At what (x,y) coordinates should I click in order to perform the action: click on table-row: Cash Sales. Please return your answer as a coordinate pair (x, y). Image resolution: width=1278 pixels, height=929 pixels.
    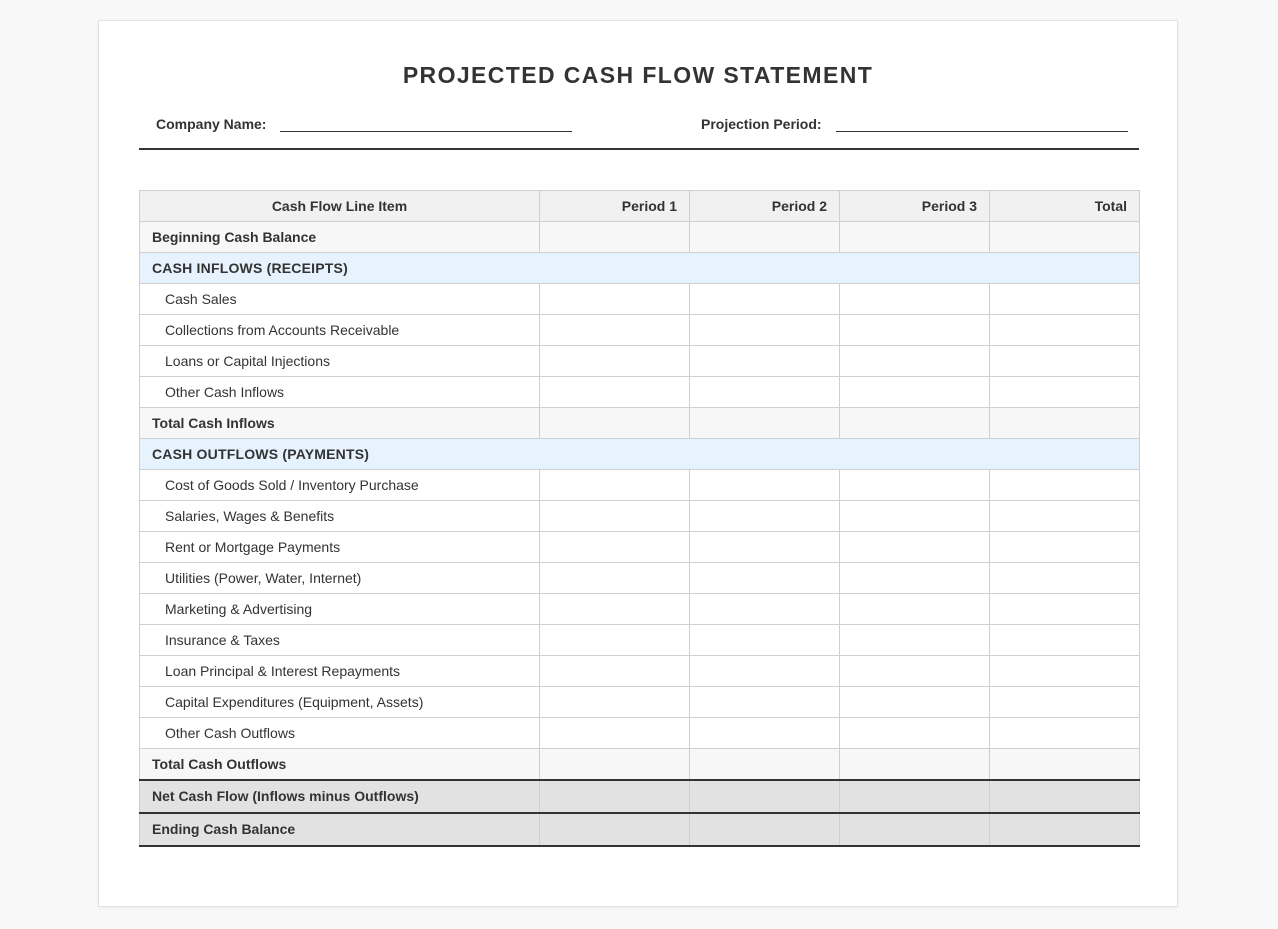
    Looking at the image, I should click on (639, 299).